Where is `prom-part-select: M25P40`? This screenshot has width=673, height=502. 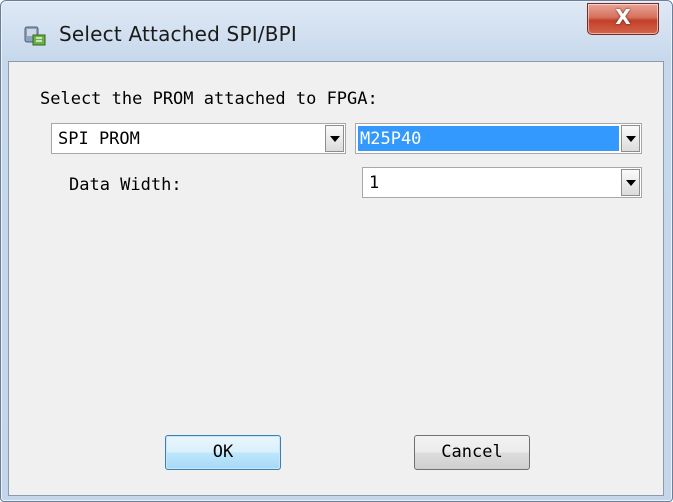
prom-part-select: M25P40 is located at coordinates (498, 138).